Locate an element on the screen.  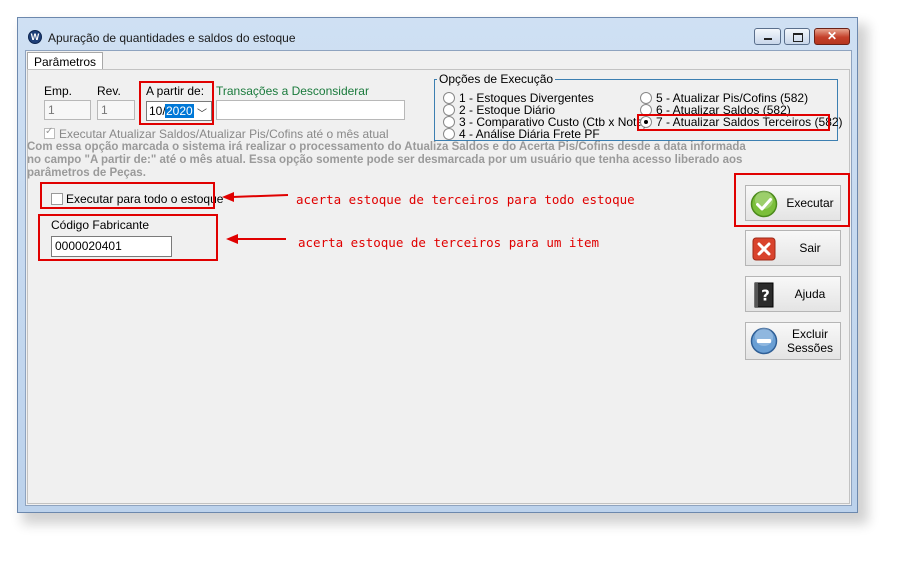
highlight-executar is located at coordinates (792, 200).